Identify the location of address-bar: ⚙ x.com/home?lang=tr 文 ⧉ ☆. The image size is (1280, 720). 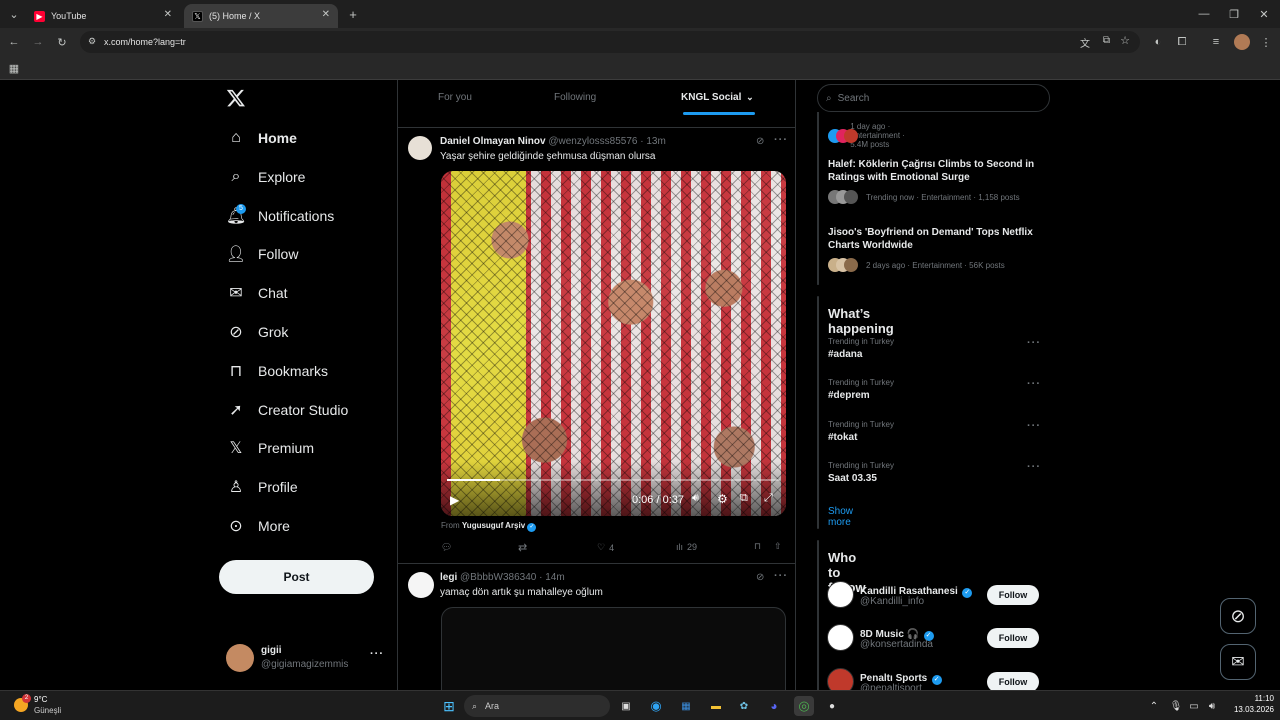
(610, 42).